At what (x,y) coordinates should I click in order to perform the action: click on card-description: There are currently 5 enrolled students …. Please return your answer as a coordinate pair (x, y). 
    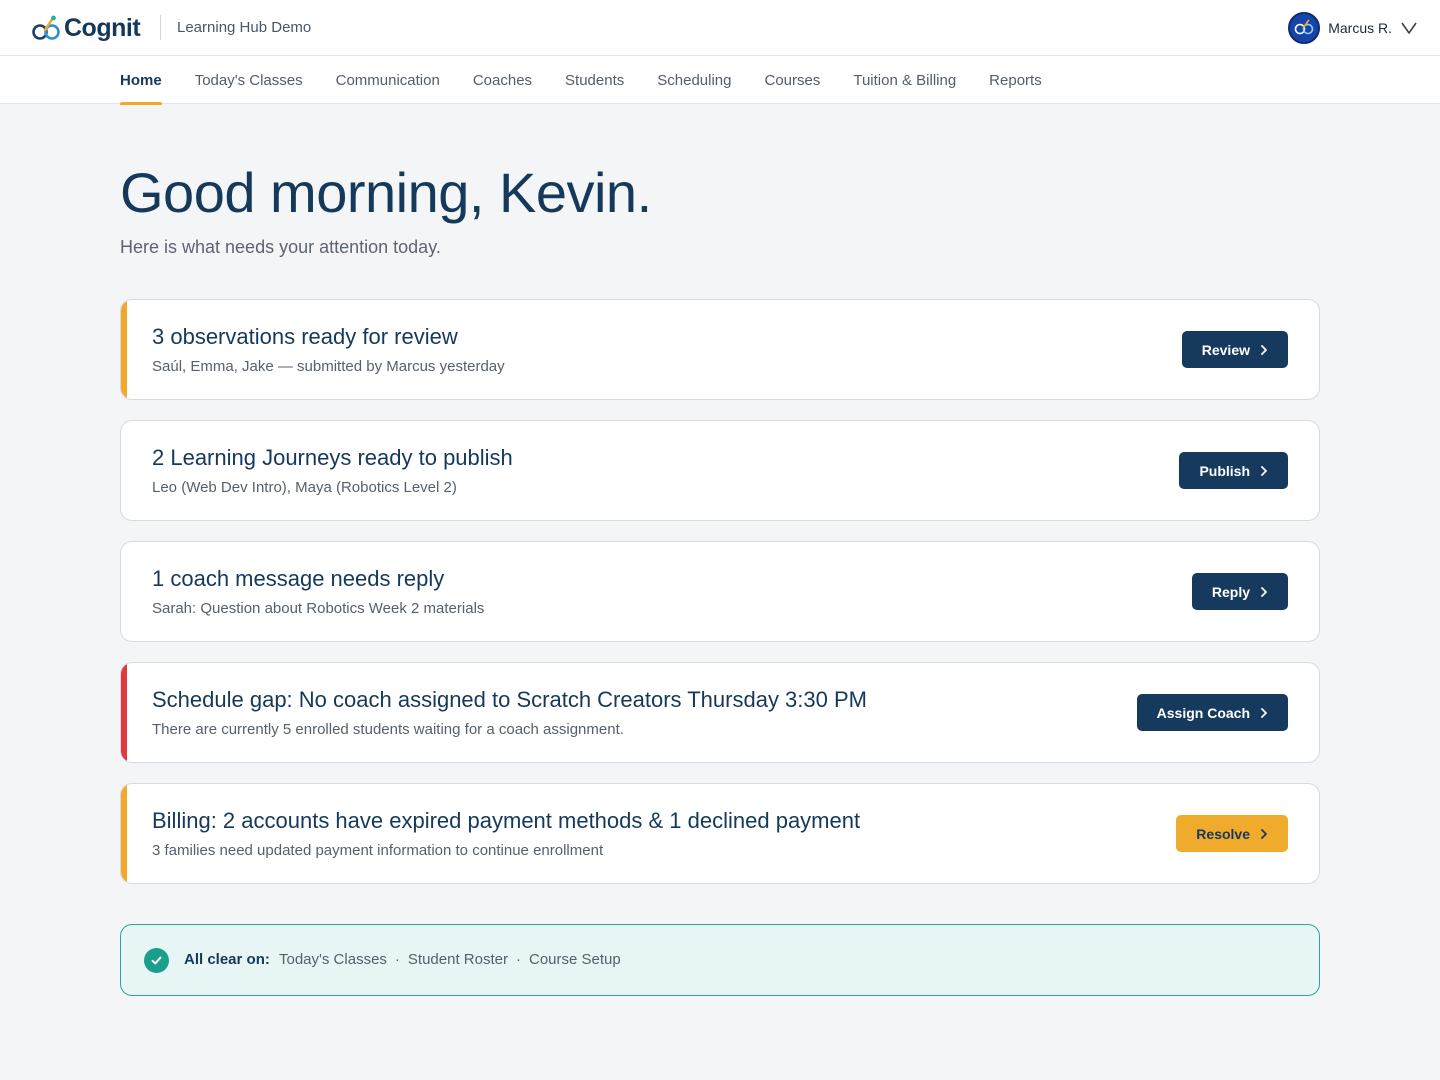
    Looking at the image, I should click on (388, 729).